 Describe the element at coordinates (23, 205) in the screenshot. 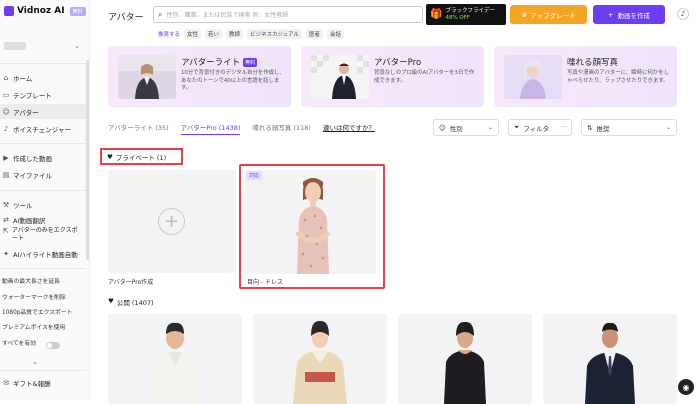

I see `sidebar-item-label: ツール` at that location.